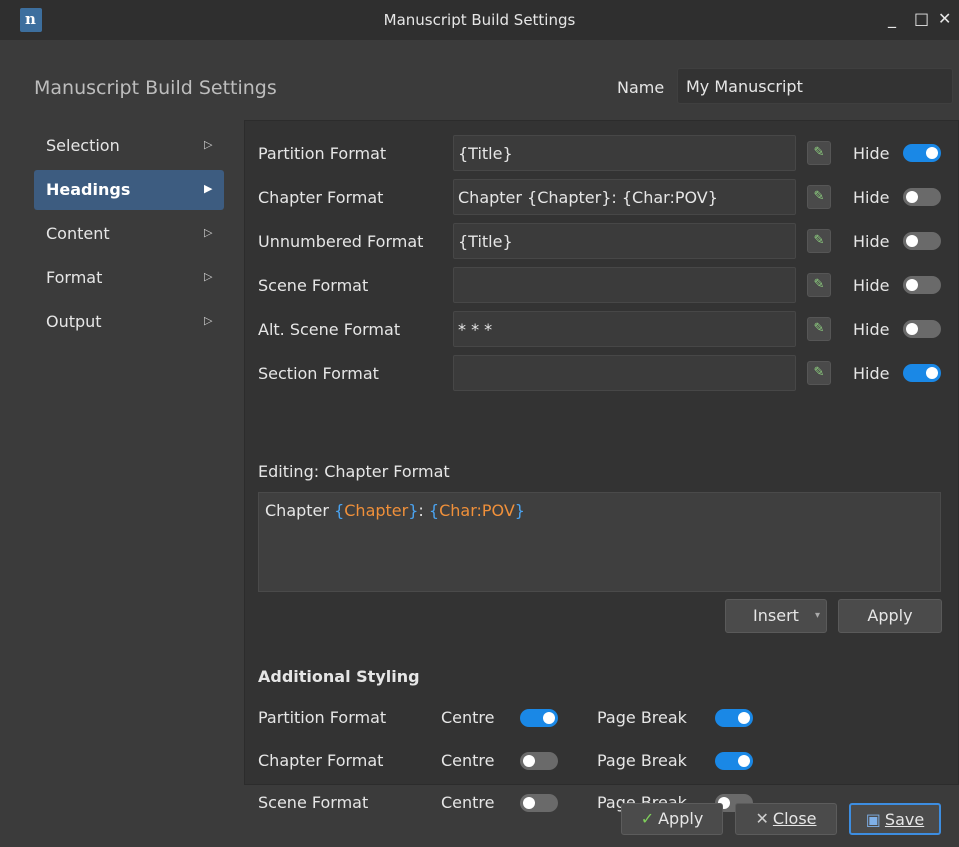  What do you see at coordinates (922, 285) in the screenshot?
I see `scene-hide-toggle` at bounding box center [922, 285].